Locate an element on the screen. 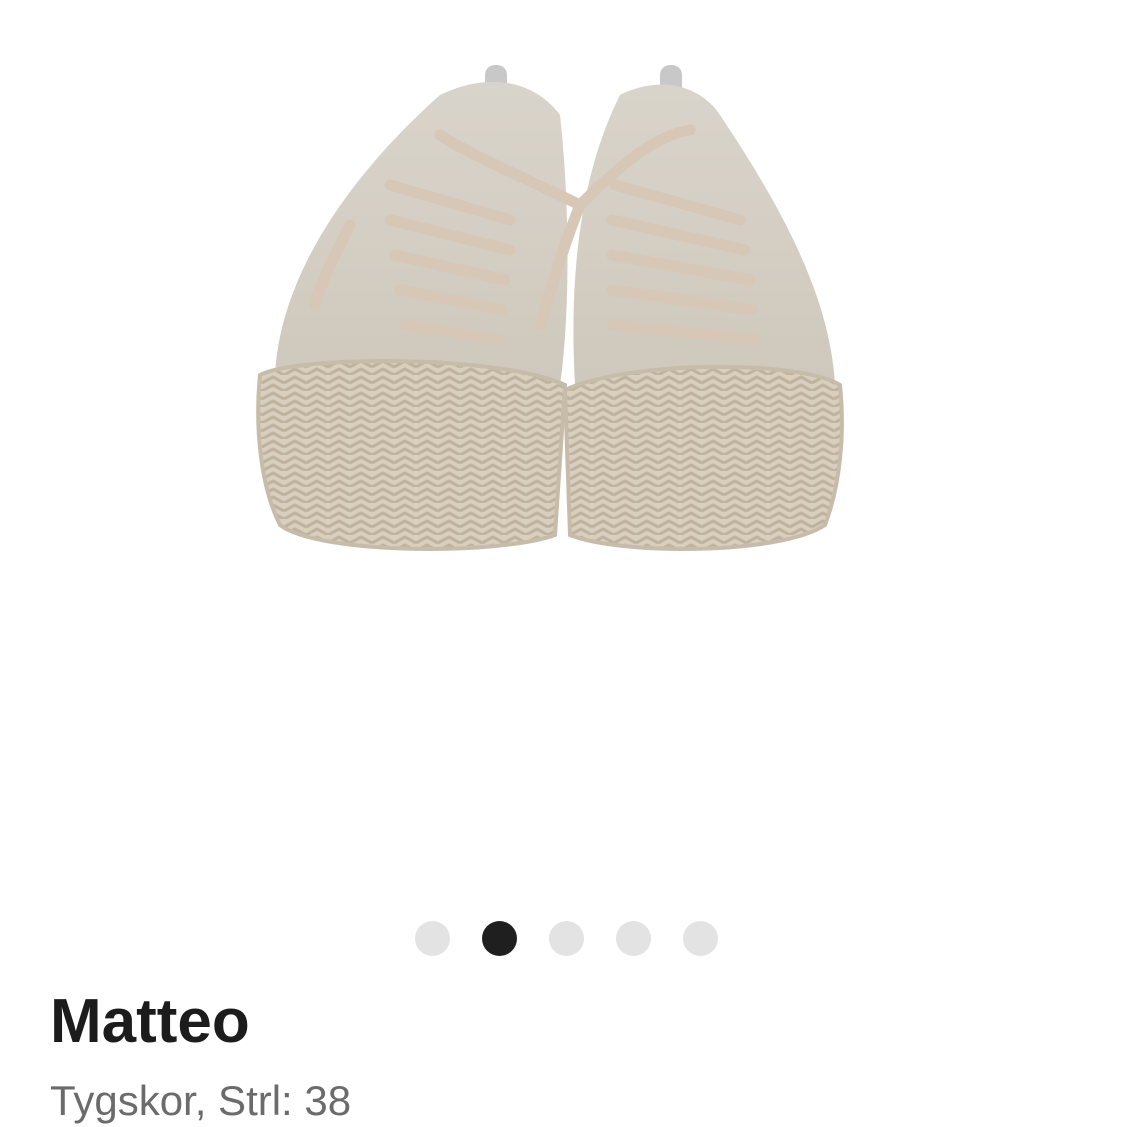  gallery-dot-2-active is located at coordinates (499, 938).